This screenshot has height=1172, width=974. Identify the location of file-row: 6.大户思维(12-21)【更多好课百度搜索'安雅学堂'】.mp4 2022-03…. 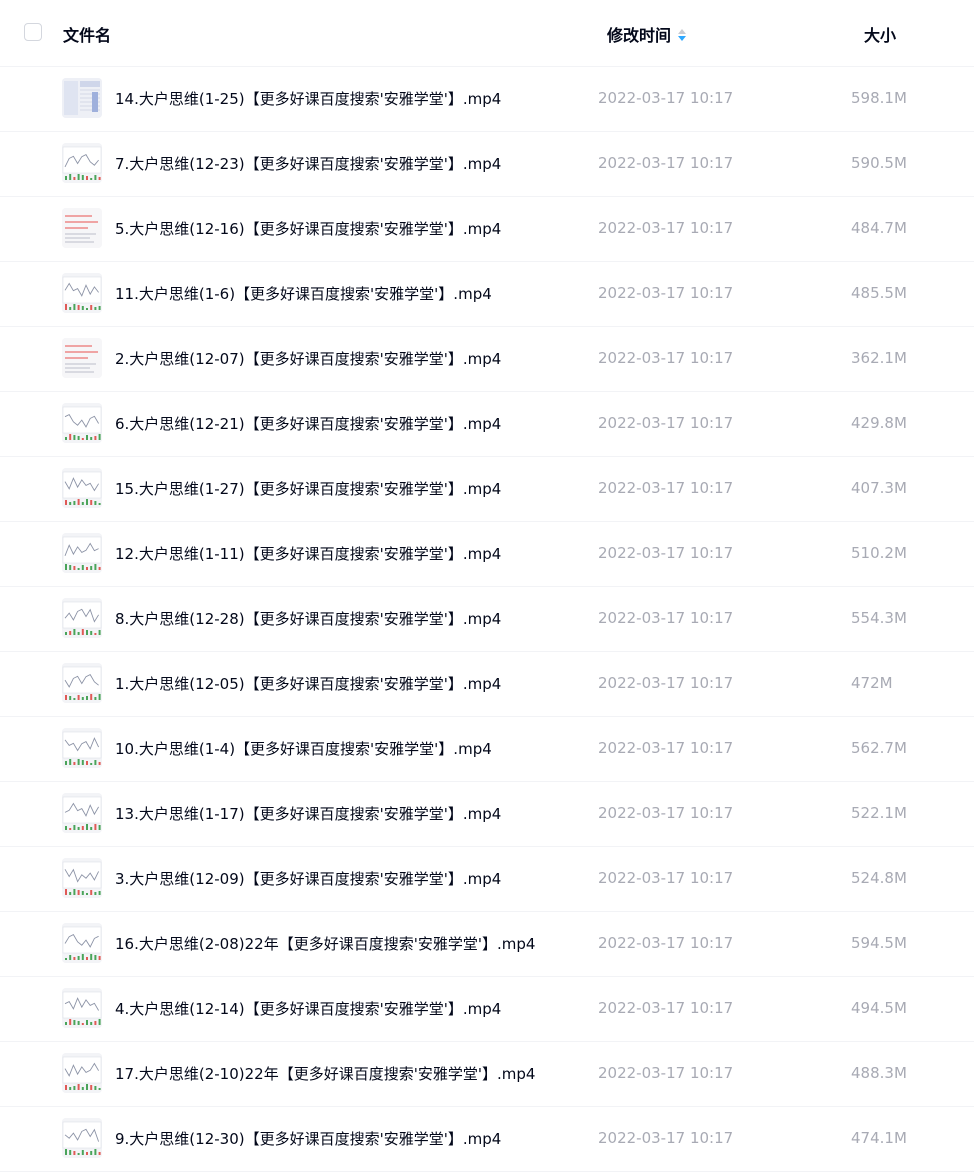
(487, 424).